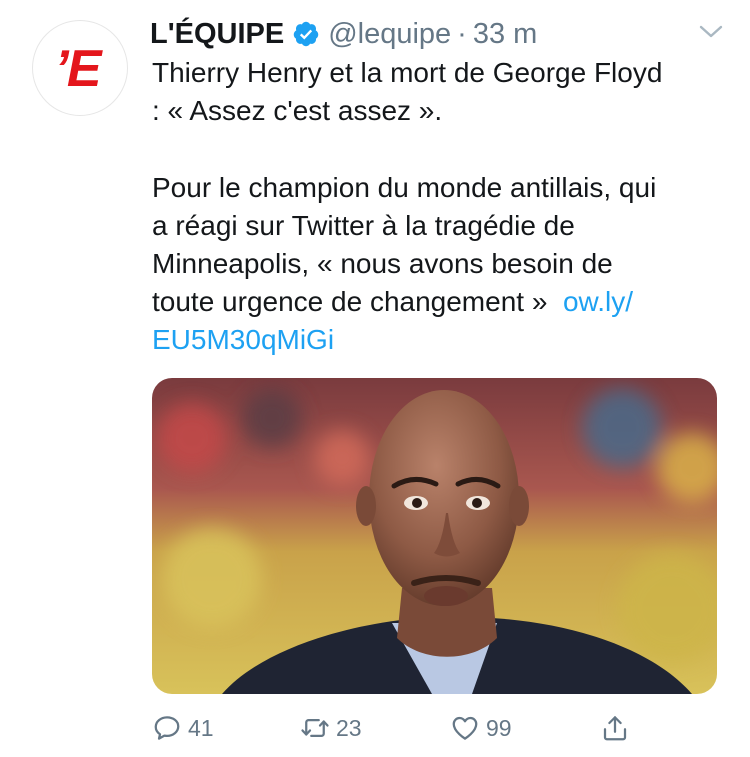 The height and width of the screenshot is (757, 750). What do you see at coordinates (349, 727) in the screenshot?
I see `retweet-count: 23` at bounding box center [349, 727].